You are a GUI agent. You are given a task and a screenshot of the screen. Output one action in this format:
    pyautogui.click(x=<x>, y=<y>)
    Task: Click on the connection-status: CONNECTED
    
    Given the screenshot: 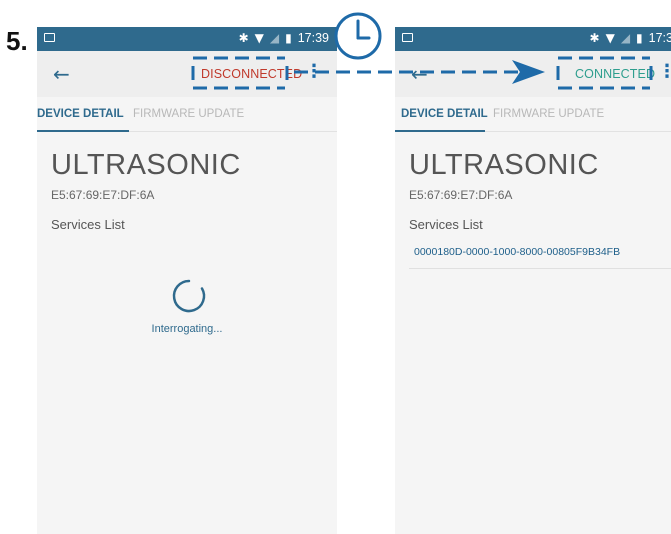 What is the action you would take?
    pyautogui.click(x=615, y=74)
    